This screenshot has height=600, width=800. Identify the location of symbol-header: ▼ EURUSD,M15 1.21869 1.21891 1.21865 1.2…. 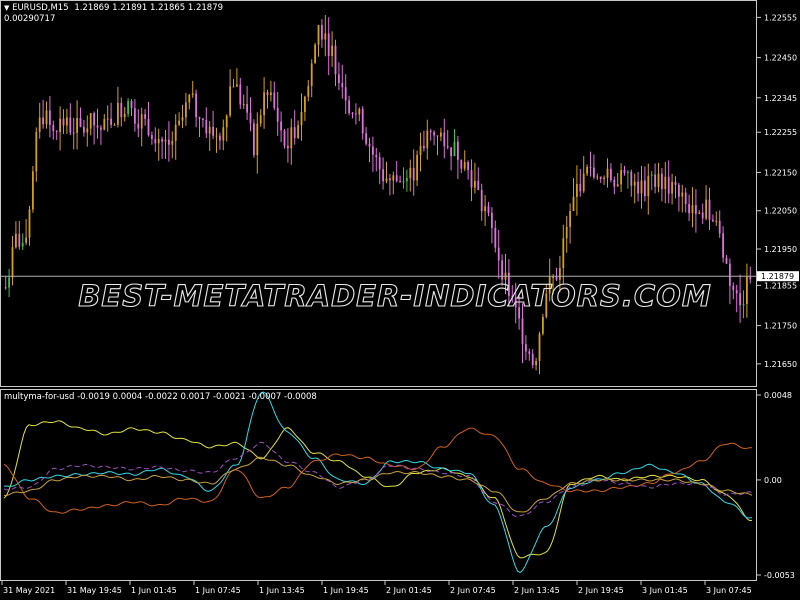
(113, 8).